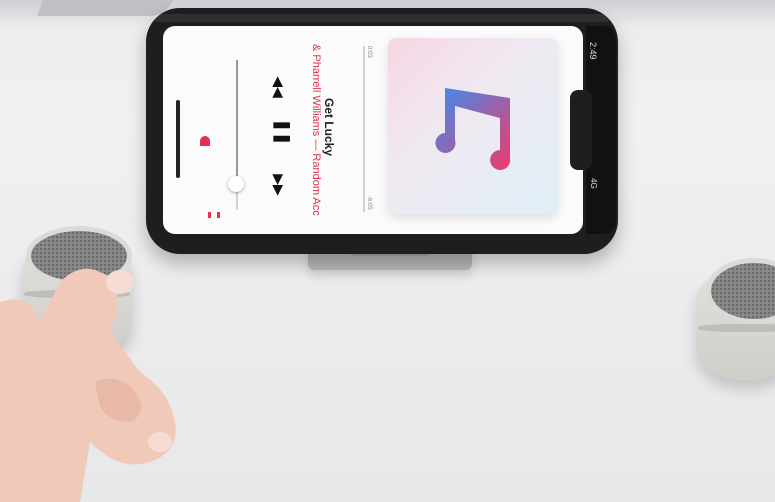 The image size is (775, 502). What do you see at coordinates (473, 129) in the screenshot?
I see `music-note-icon` at bounding box center [473, 129].